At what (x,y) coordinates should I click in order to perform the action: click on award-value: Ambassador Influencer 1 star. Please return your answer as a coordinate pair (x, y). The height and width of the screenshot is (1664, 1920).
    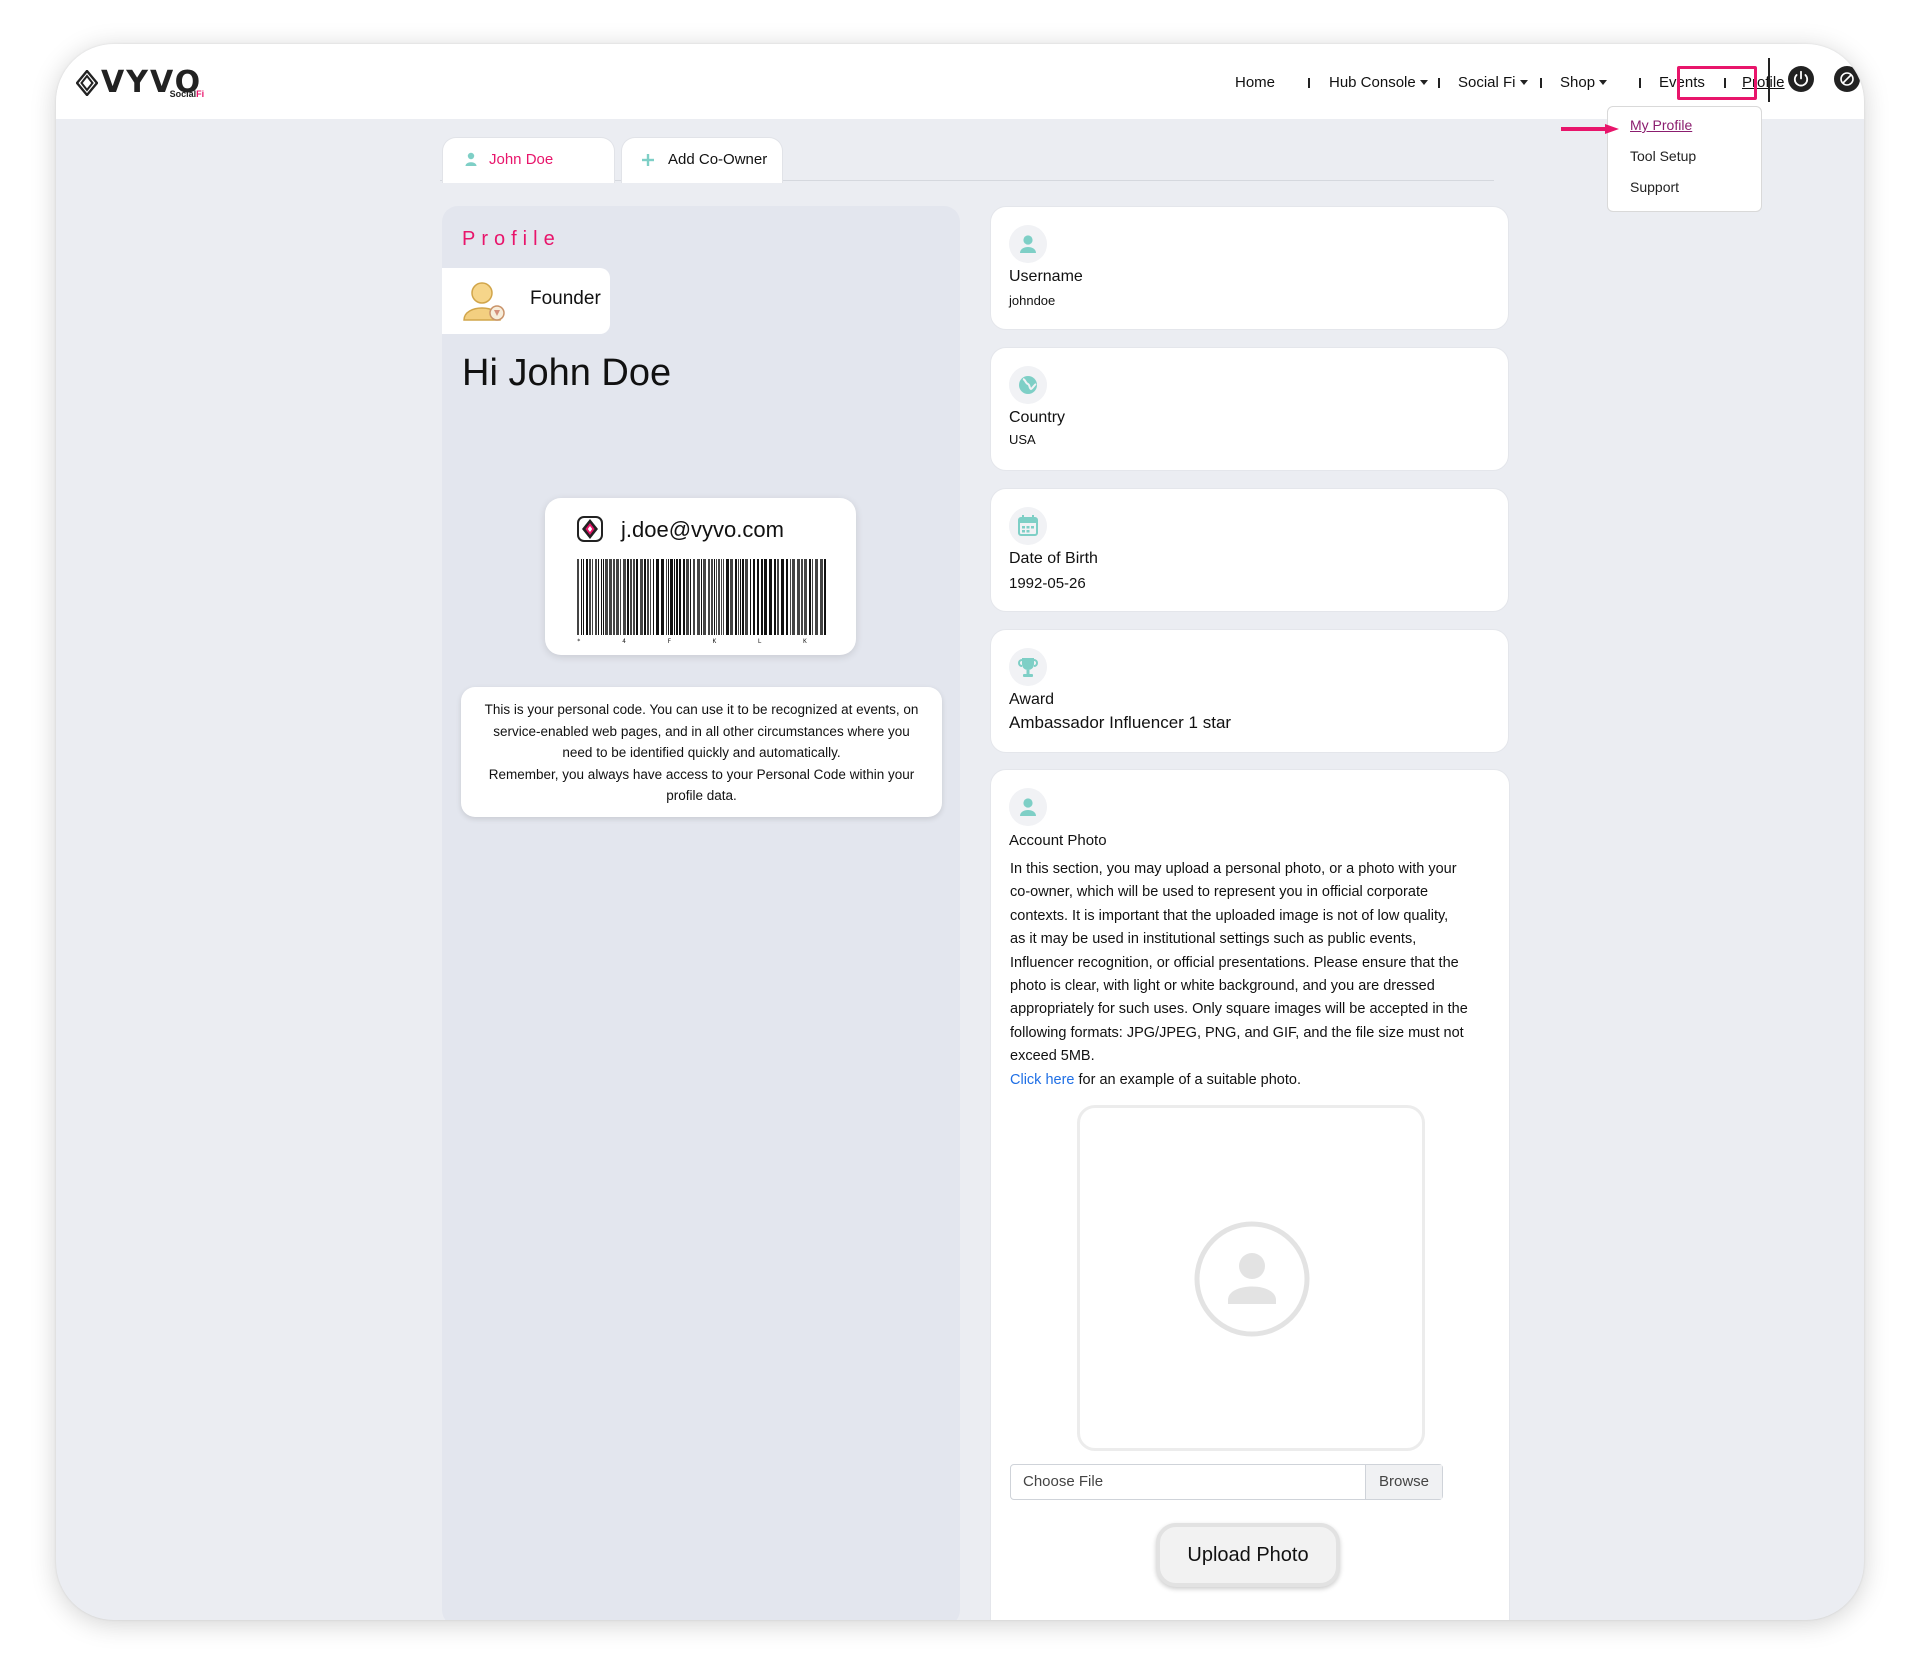
    Looking at the image, I should click on (1120, 722).